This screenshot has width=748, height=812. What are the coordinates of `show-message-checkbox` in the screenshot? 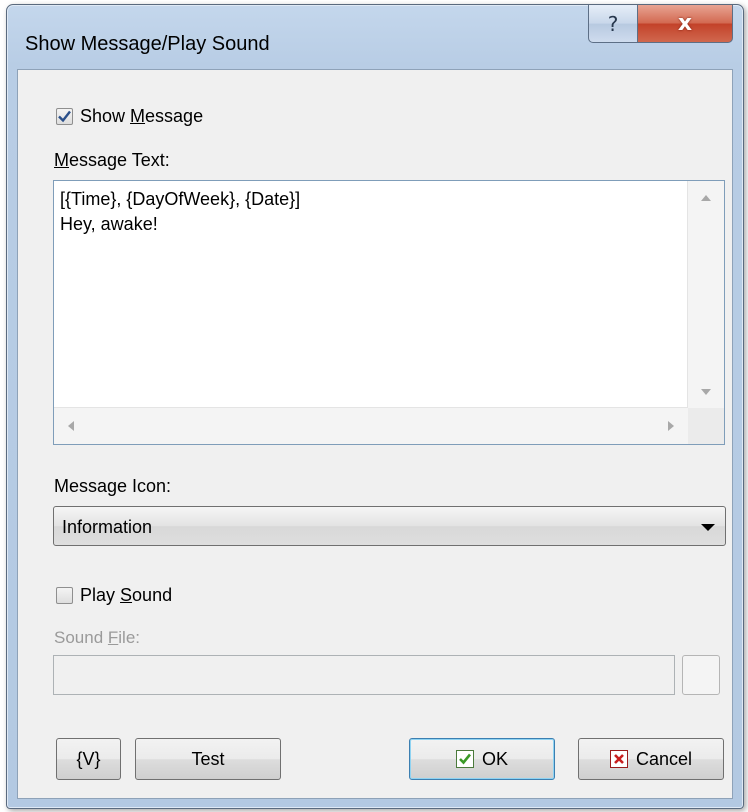 It's located at (64, 116).